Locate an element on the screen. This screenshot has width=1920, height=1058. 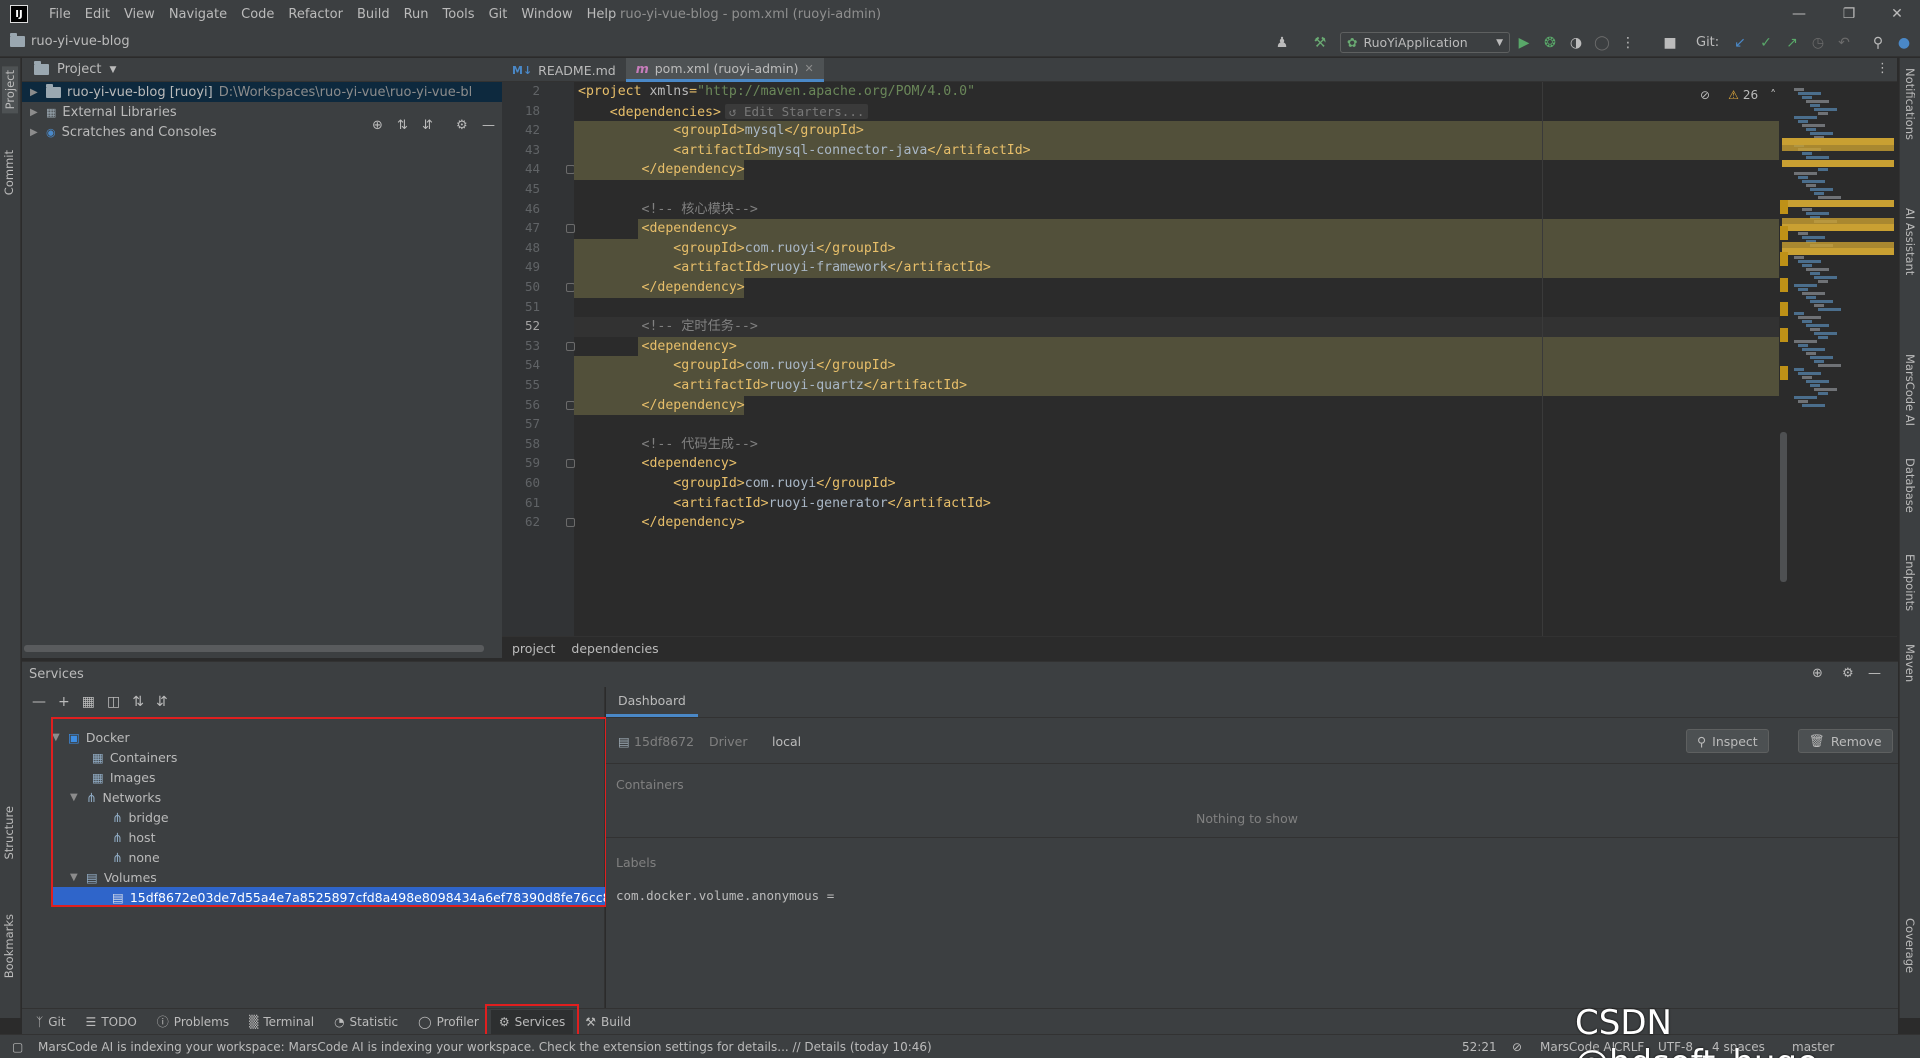
close-tab-icon: ✕ is located at coordinates (809, 68).